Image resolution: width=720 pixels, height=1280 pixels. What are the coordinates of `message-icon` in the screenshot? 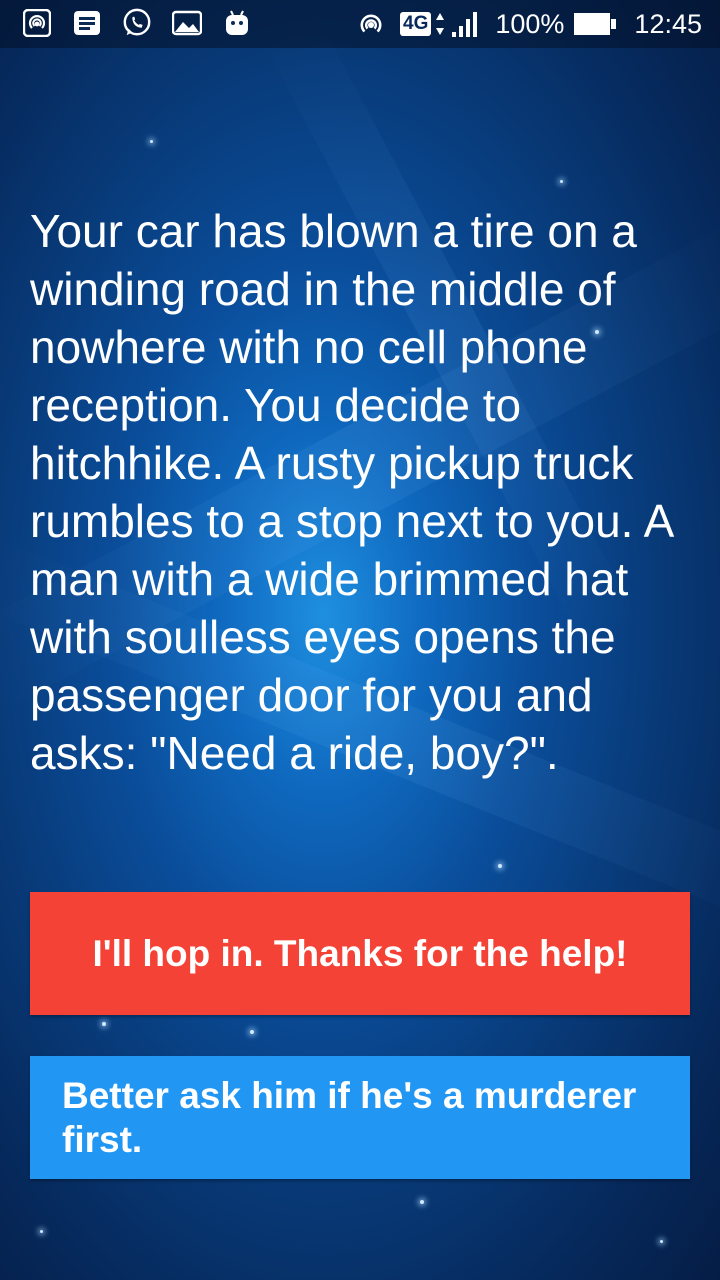 It's located at (87, 23).